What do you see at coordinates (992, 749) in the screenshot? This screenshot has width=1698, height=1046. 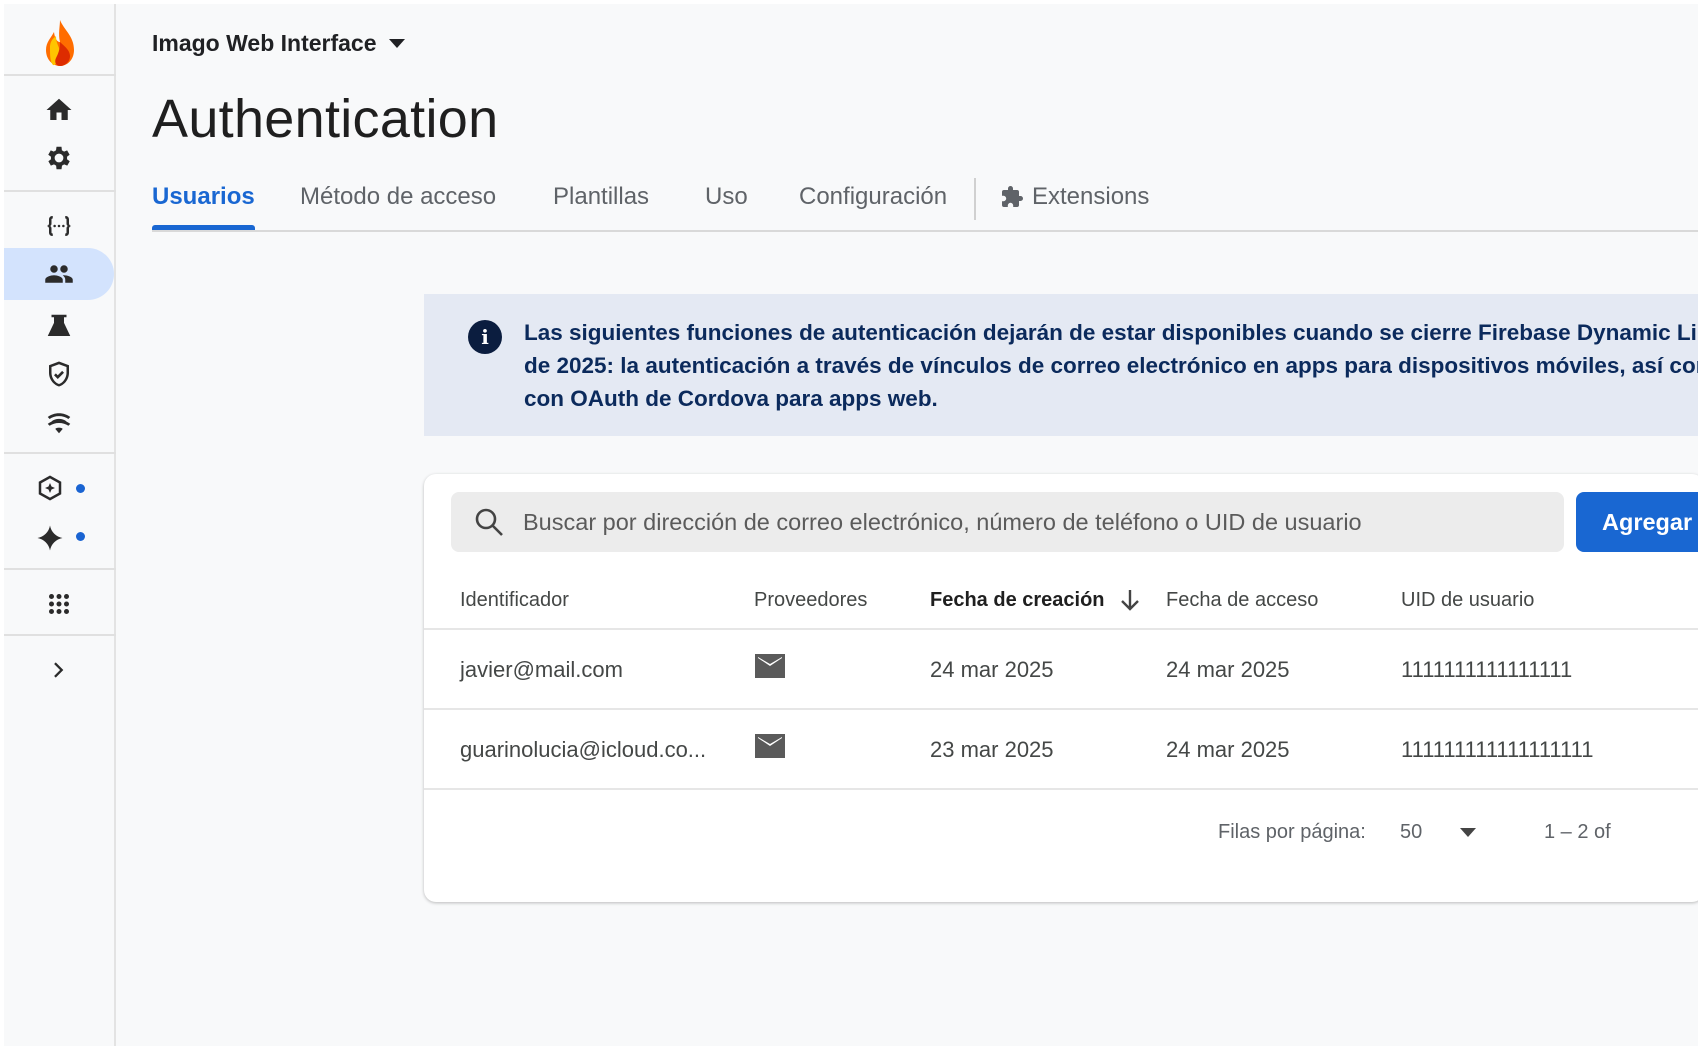 I see `cell-created: 23 mar 2025` at bounding box center [992, 749].